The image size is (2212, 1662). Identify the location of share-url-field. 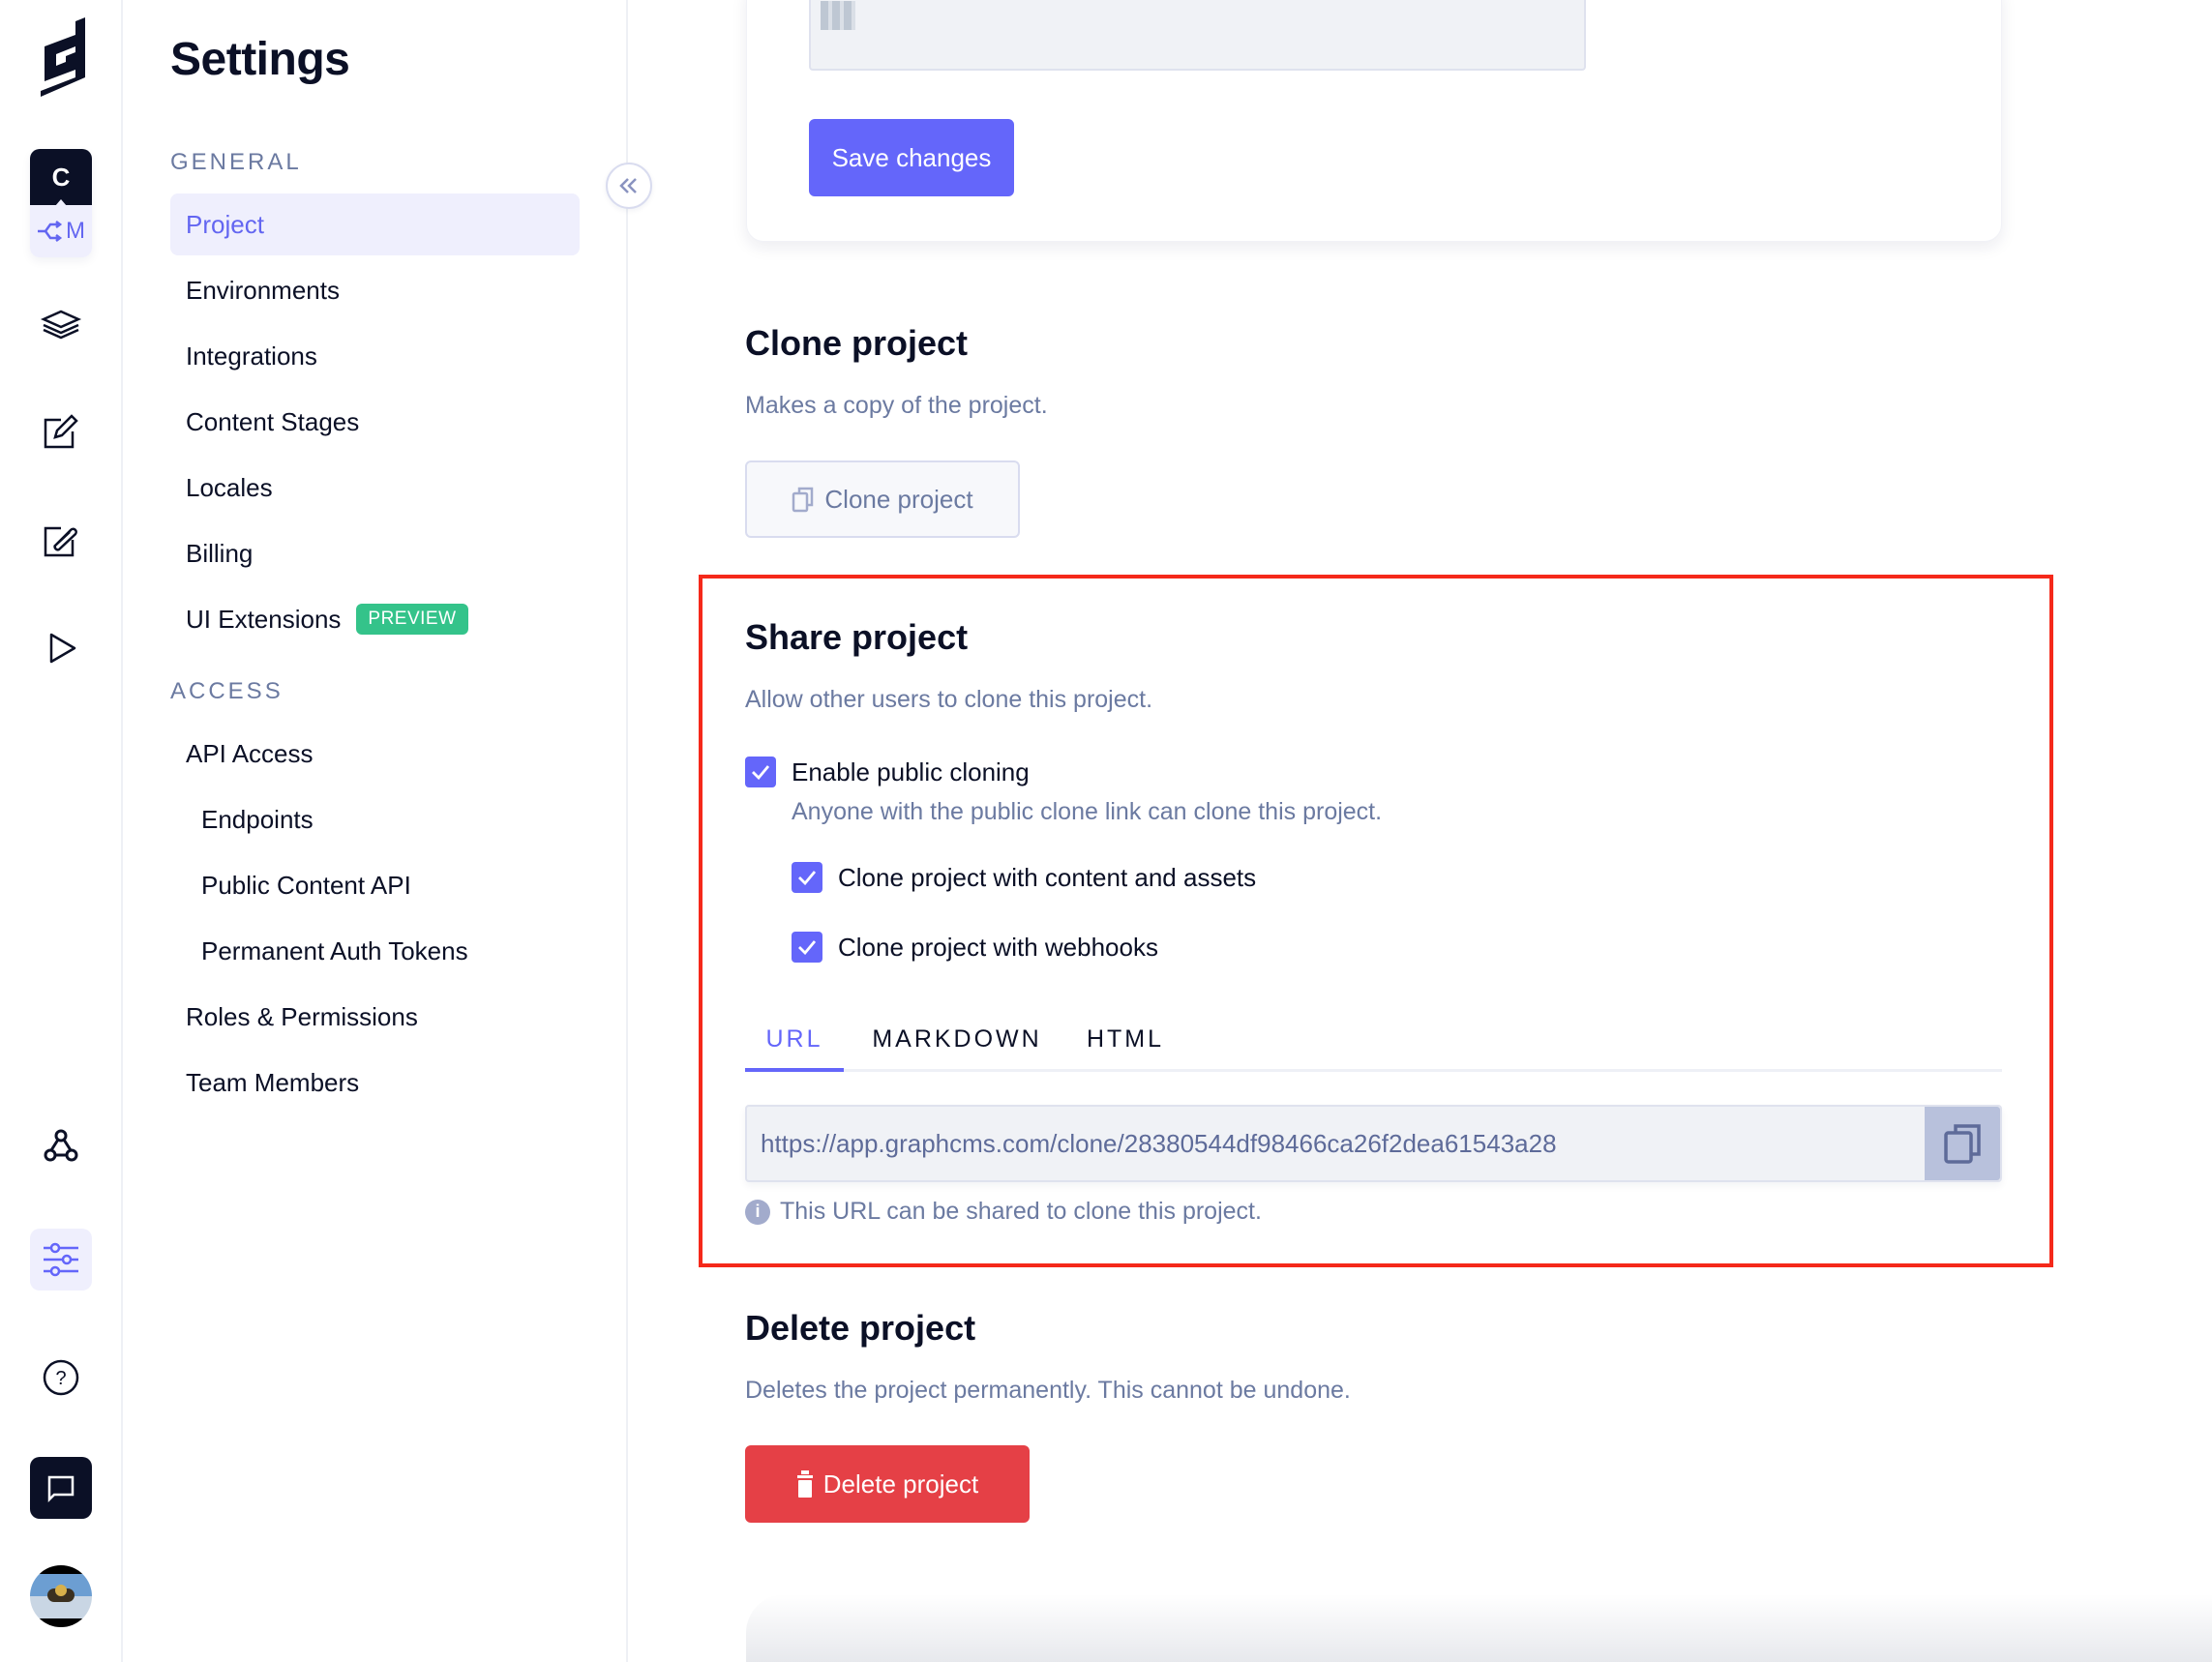
(1374, 1143).